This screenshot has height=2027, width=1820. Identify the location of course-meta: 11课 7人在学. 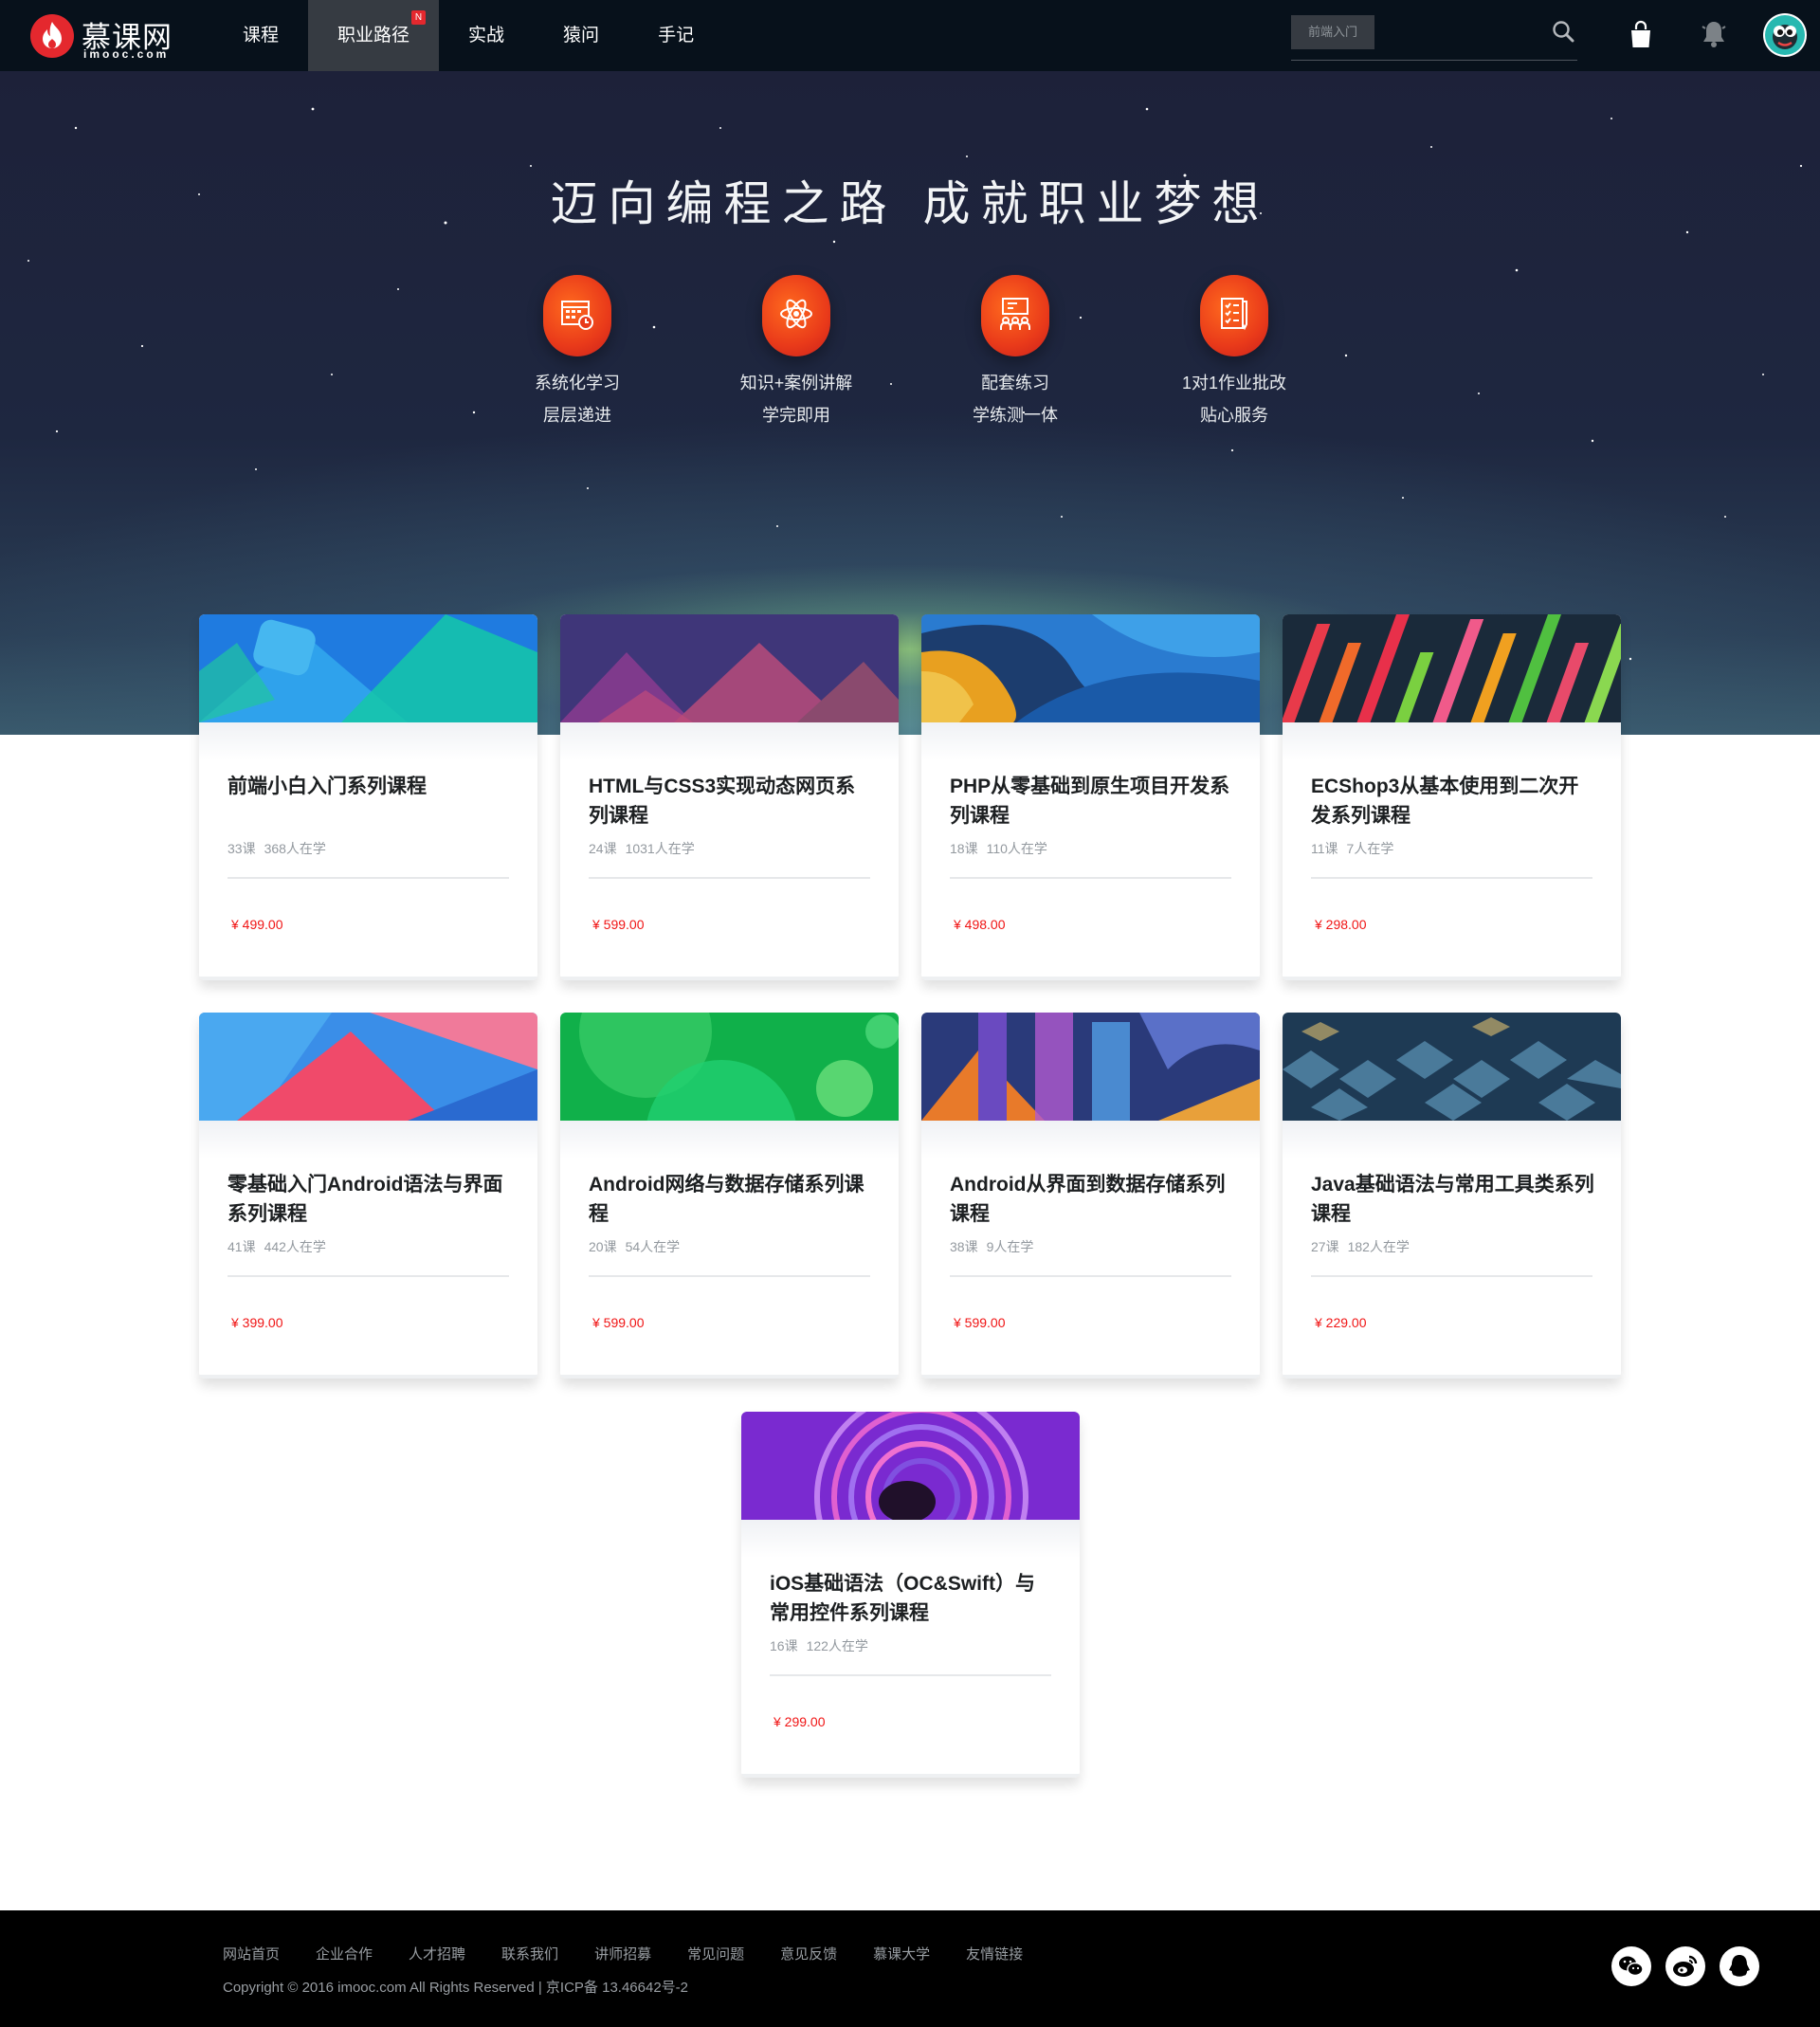
(1356, 848).